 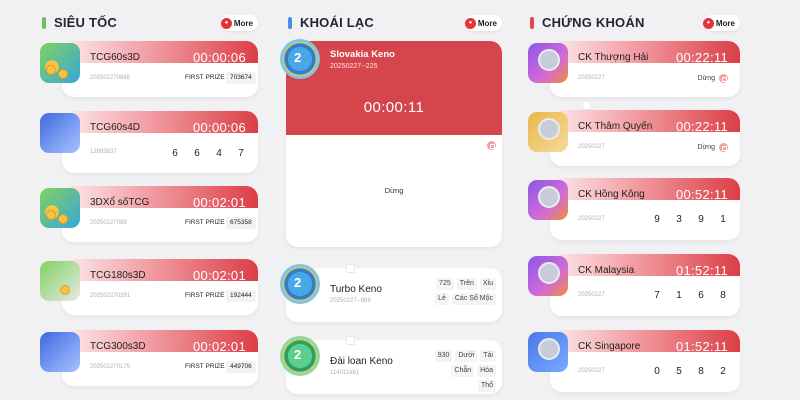 What do you see at coordinates (442, 299) in the screenshot?
I see `result-tag: Lẻ` at bounding box center [442, 299].